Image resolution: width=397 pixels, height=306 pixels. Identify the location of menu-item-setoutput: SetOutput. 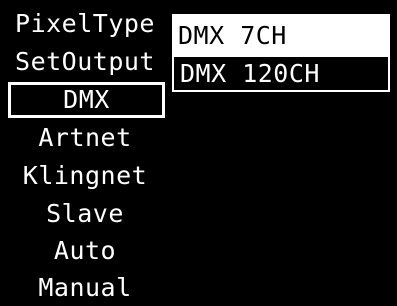
(85, 62).